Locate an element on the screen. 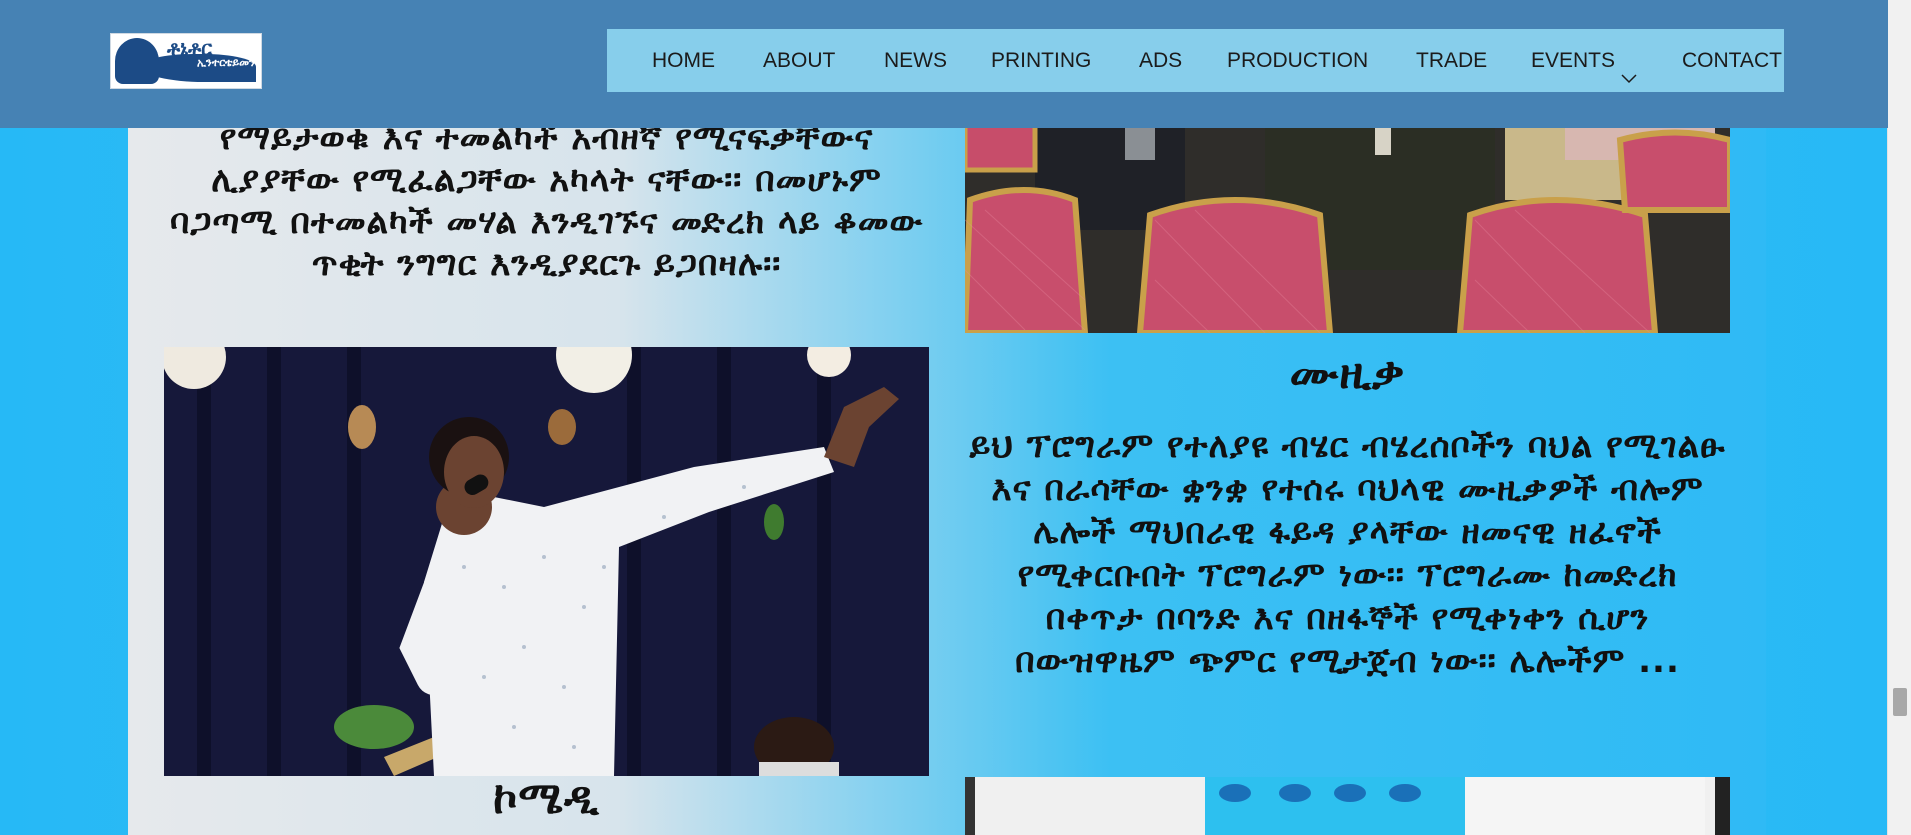 The width and height of the screenshot is (1911, 835). nav-contact: CONTACT is located at coordinates (1732, 60).